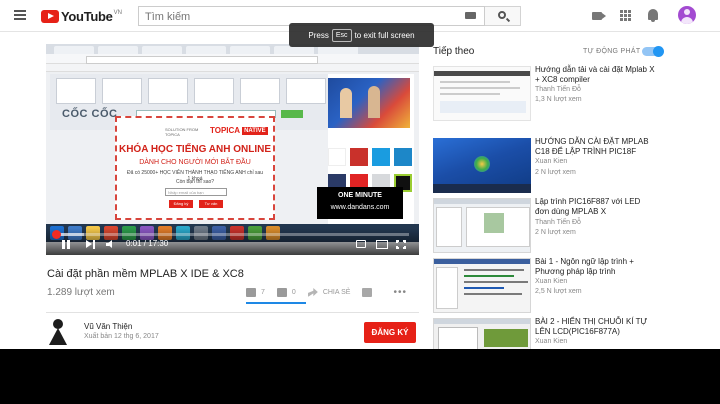  What do you see at coordinates (360, 203) in the screenshot?
I see `watermark-overlay: ONE MINUTE www.dandans.com` at bounding box center [360, 203].